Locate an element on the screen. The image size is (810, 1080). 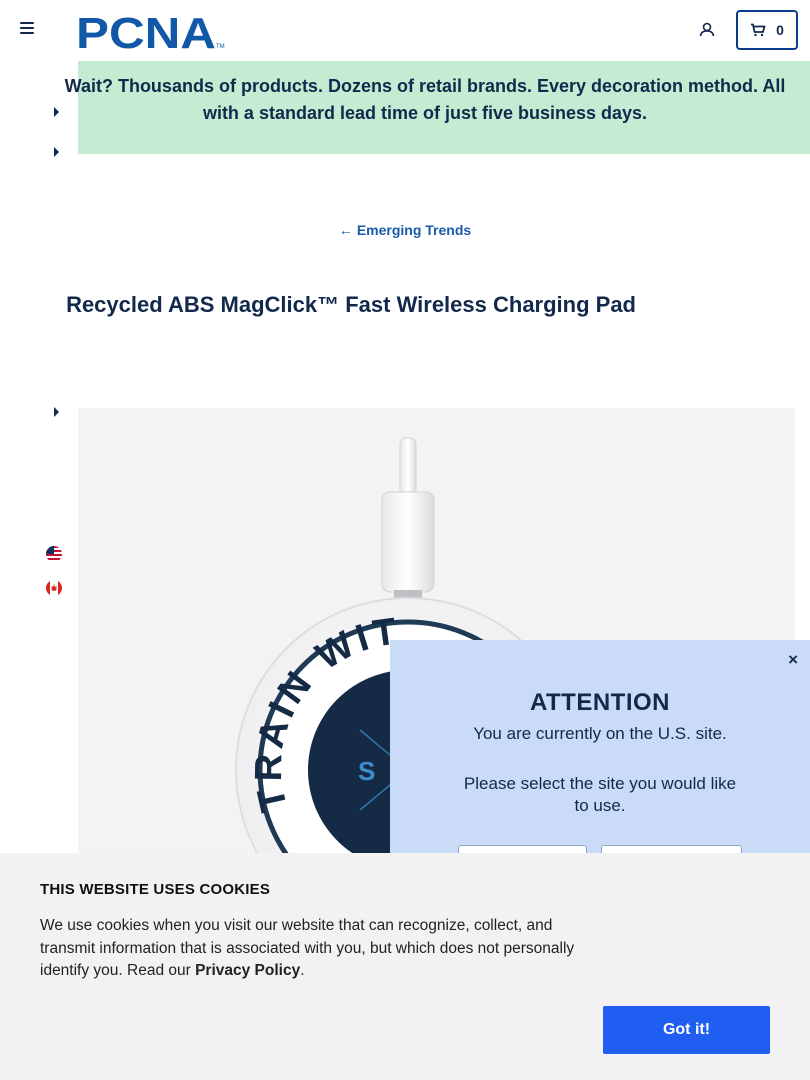
cart-button: 0 is located at coordinates (767, 30).